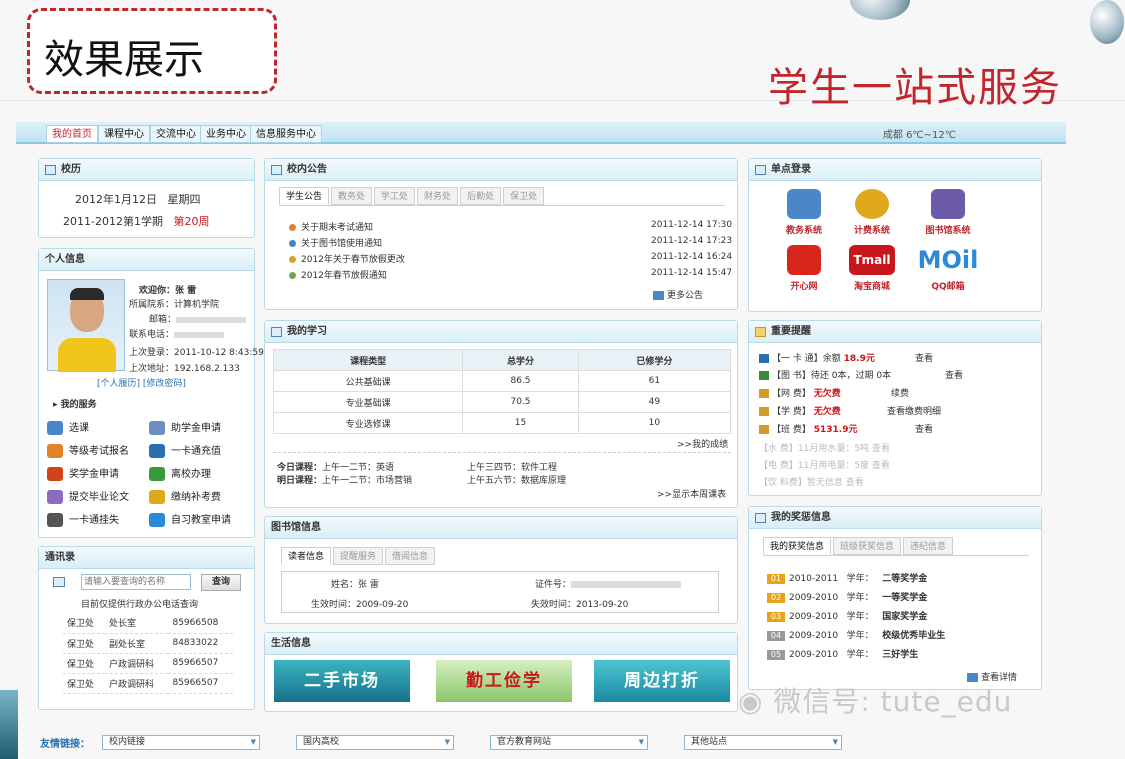  Describe the element at coordinates (9, 724) in the screenshot. I see `decorative-corner` at that location.